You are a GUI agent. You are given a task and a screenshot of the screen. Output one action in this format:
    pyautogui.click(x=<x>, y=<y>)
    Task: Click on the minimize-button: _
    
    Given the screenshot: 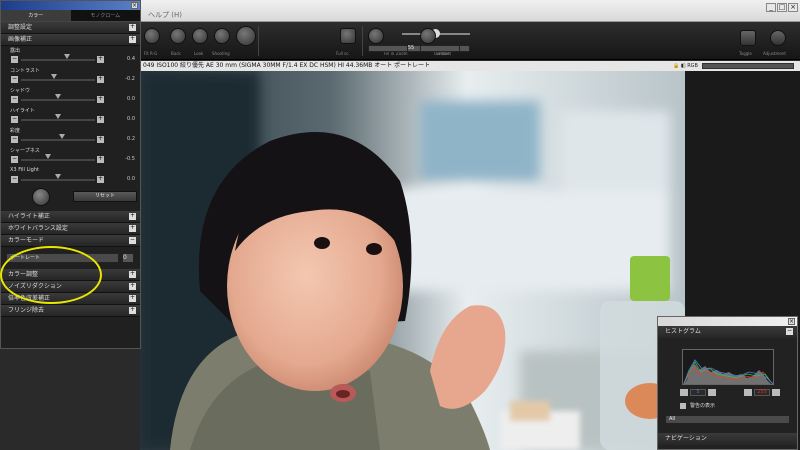 What is the action you would take?
    pyautogui.click(x=771, y=7)
    